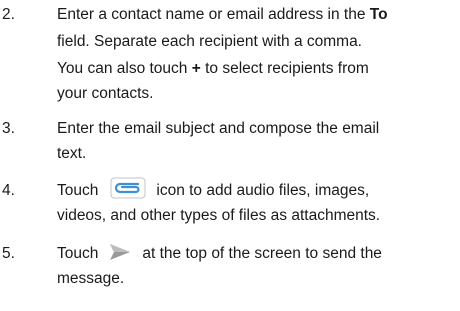  I want to click on step-line: text., so click(72, 153).